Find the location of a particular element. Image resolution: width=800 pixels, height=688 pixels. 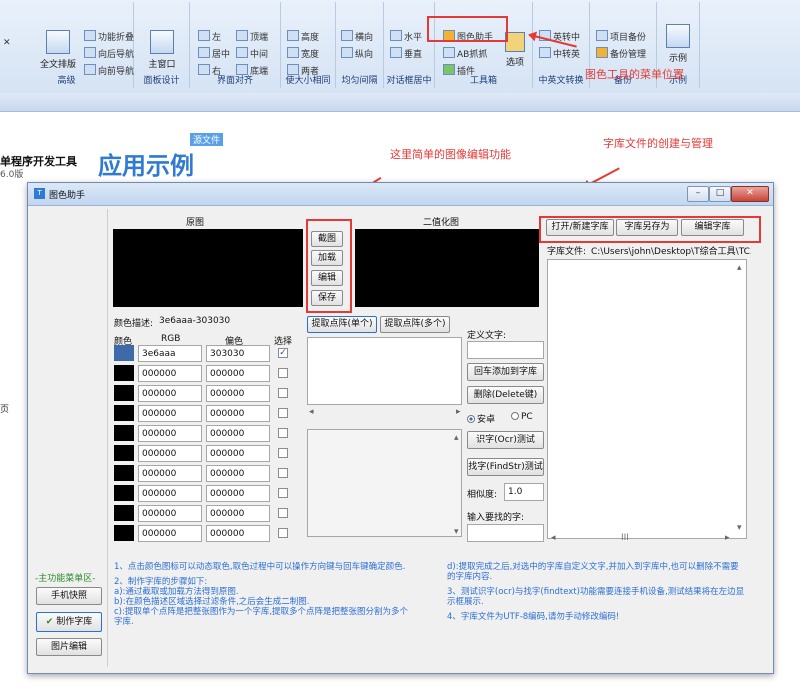

font-preview-list is located at coordinates (384, 483).